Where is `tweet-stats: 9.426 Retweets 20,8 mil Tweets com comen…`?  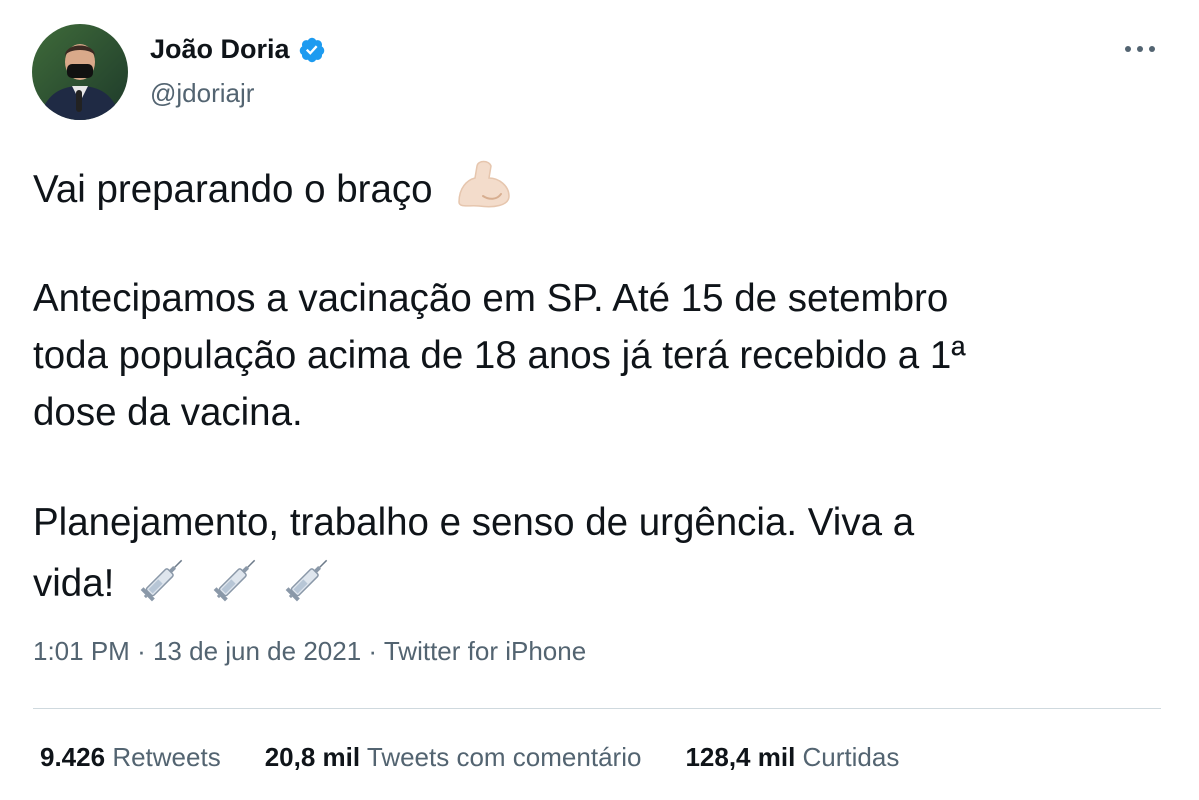 tweet-stats: 9.426 Retweets 20,8 mil Tweets com comen… is located at coordinates (491, 757).